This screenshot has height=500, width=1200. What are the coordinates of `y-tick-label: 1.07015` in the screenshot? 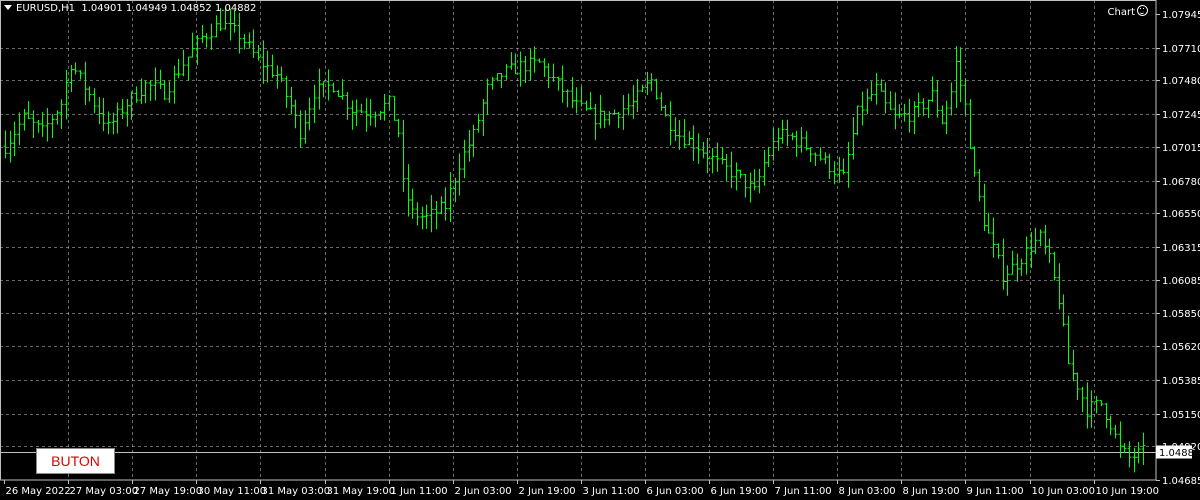 It's located at (1181, 148).